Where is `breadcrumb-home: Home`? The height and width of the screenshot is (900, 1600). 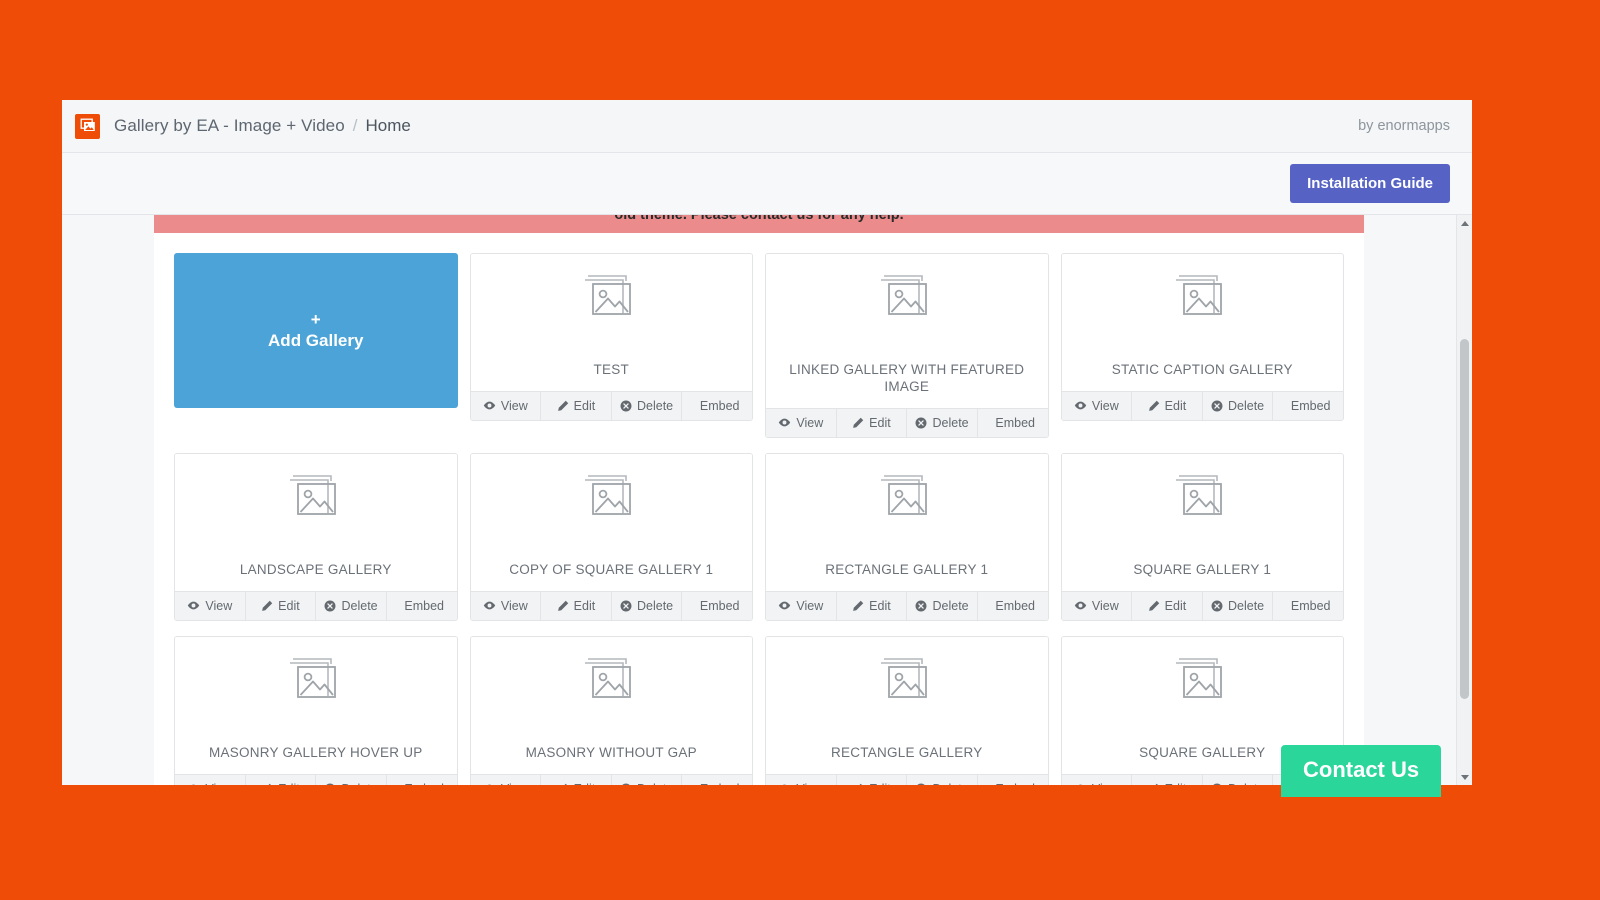 breadcrumb-home: Home is located at coordinates (388, 126).